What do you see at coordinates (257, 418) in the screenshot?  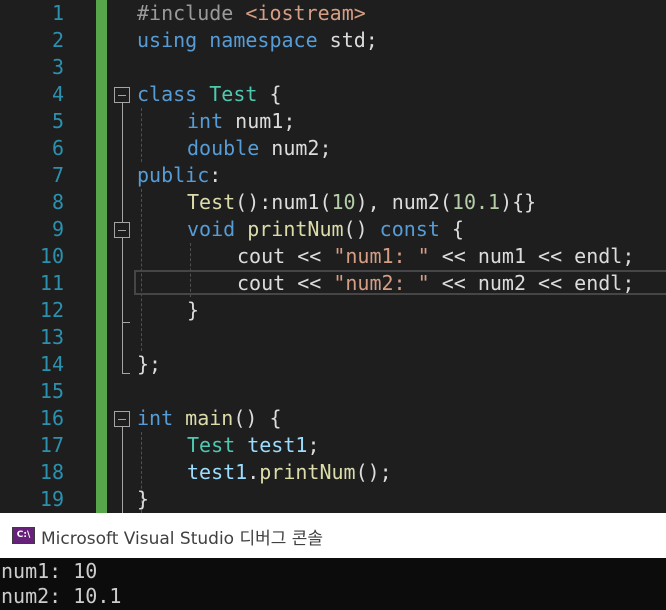 I see `token: () {` at bounding box center [257, 418].